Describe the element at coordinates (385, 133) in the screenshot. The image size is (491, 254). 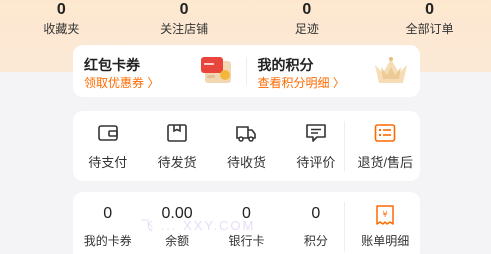
I see `list-icon` at that location.